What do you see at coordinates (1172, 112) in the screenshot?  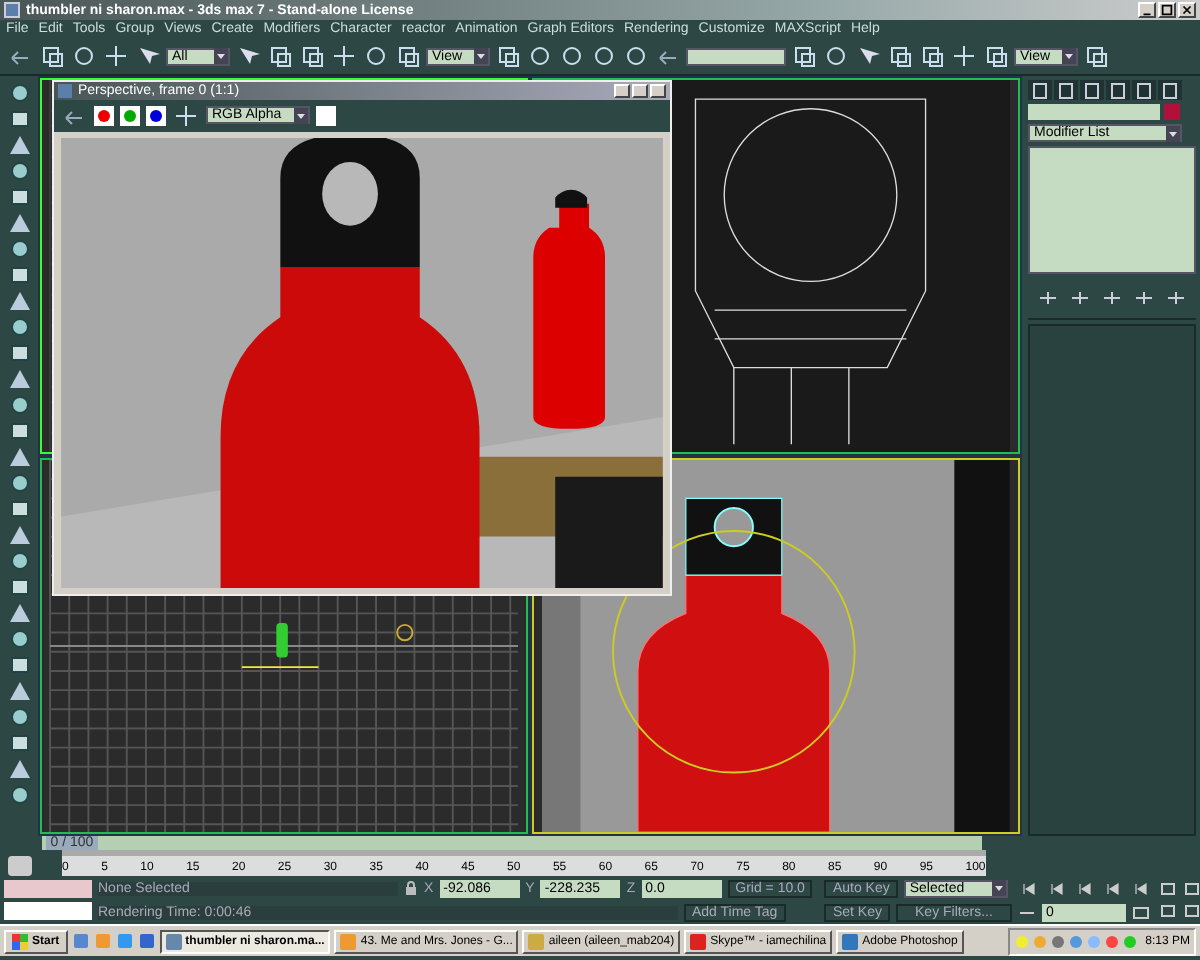 I see `object-color-swatch` at bounding box center [1172, 112].